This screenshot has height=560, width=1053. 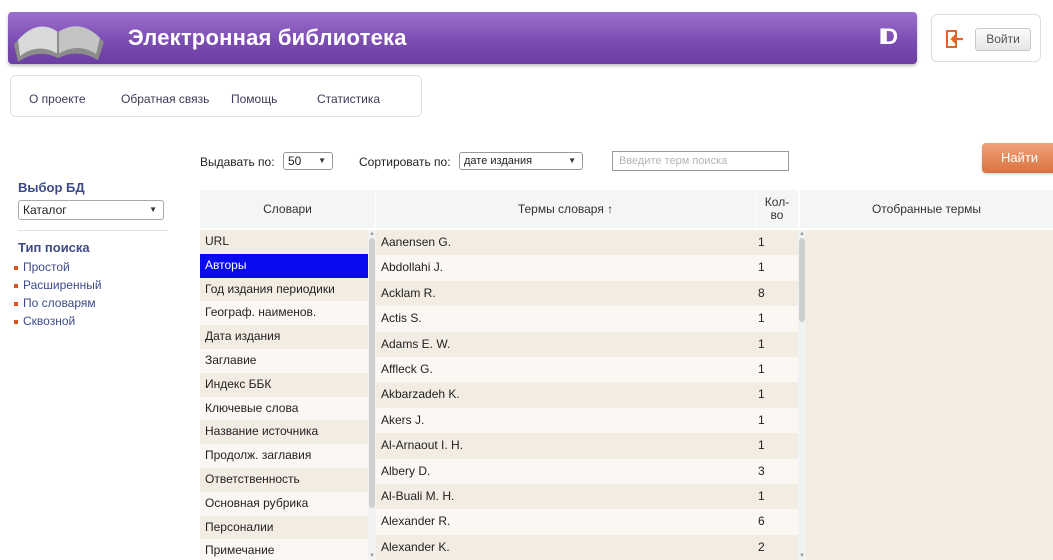 What do you see at coordinates (286, 456) in the screenshot?
I see `dictionary-item: Продолж. заглавия` at bounding box center [286, 456].